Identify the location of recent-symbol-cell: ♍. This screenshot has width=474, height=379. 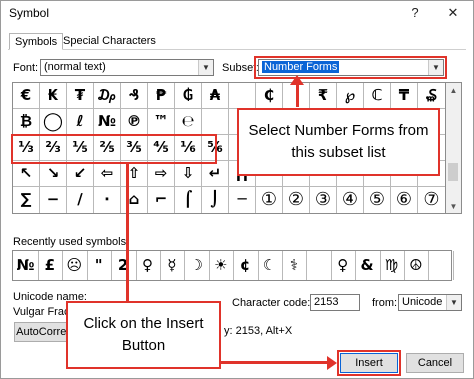
(392, 265).